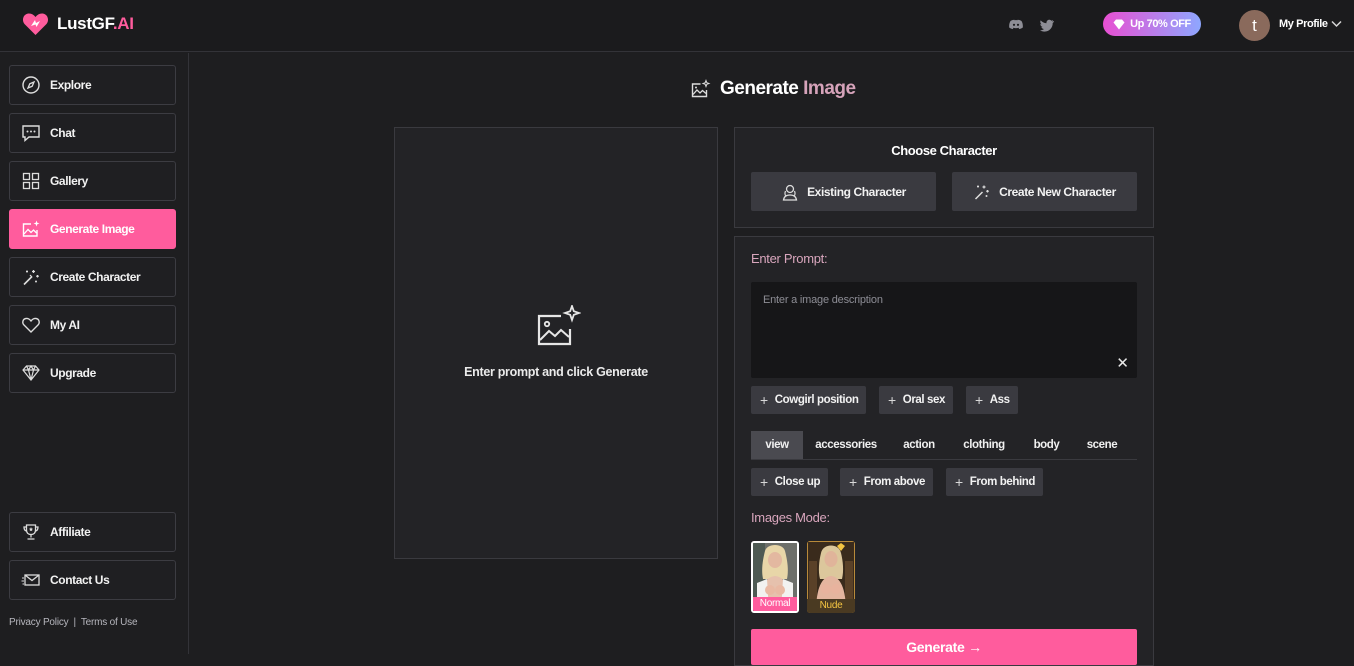 The width and height of the screenshot is (1354, 666). Describe the element at coordinates (790, 517) in the screenshot. I see `images-mode-label: Images Mode:` at that location.